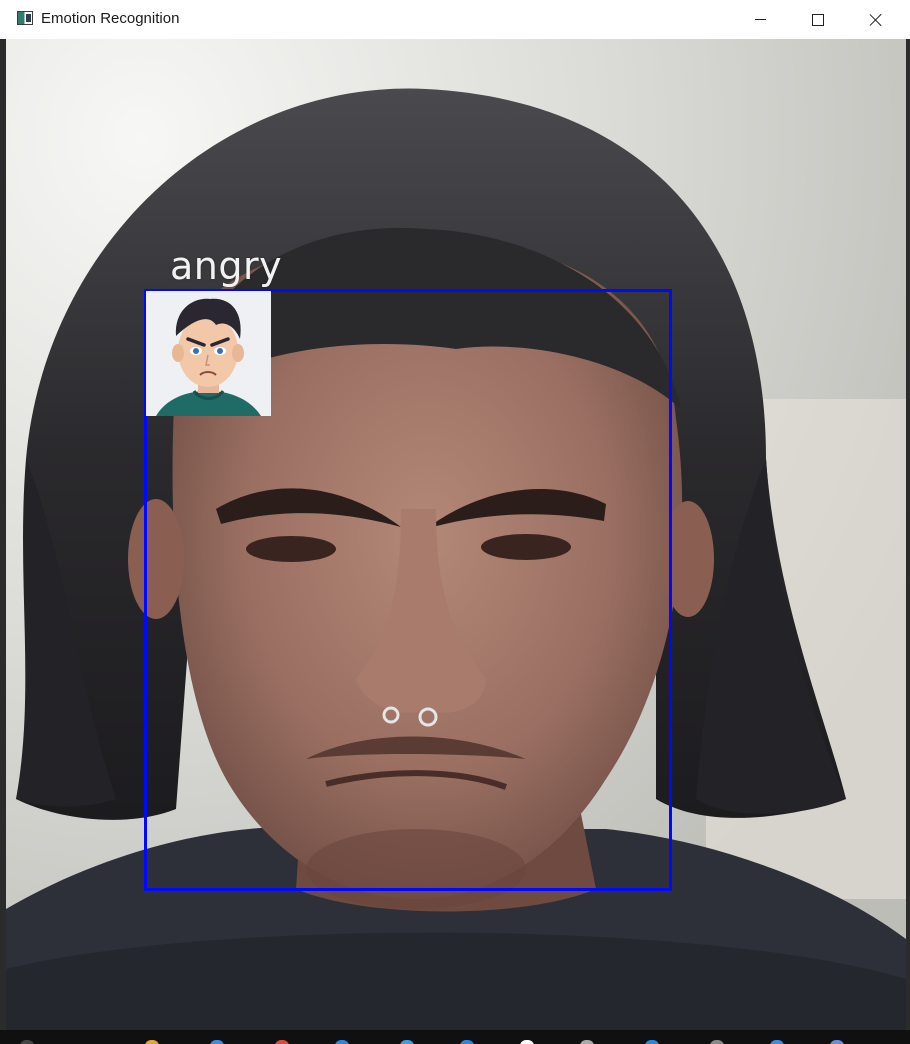  What do you see at coordinates (455, 1037) in the screenshot?
I see `taskbar` at bounding box center [455, 1037].